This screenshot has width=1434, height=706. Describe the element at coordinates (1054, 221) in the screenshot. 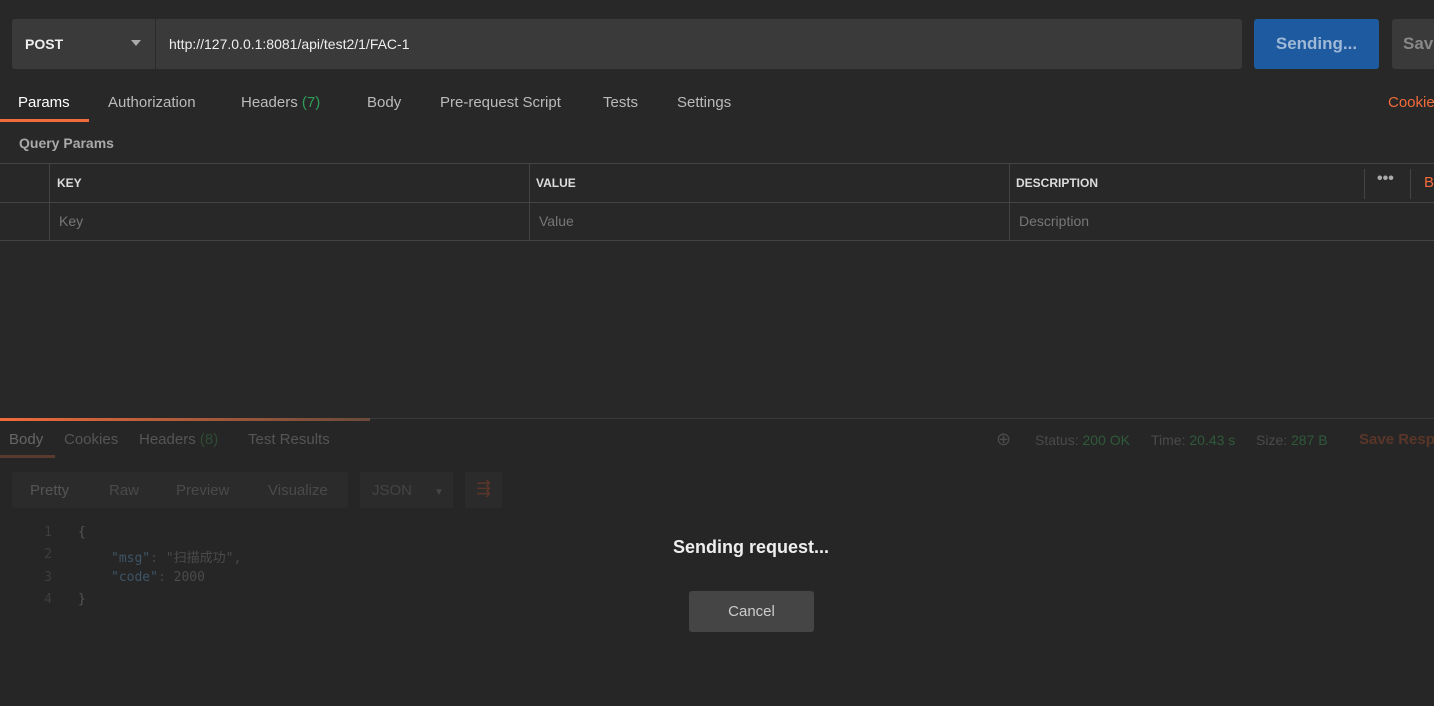

I see `description-input: Description` at that location.